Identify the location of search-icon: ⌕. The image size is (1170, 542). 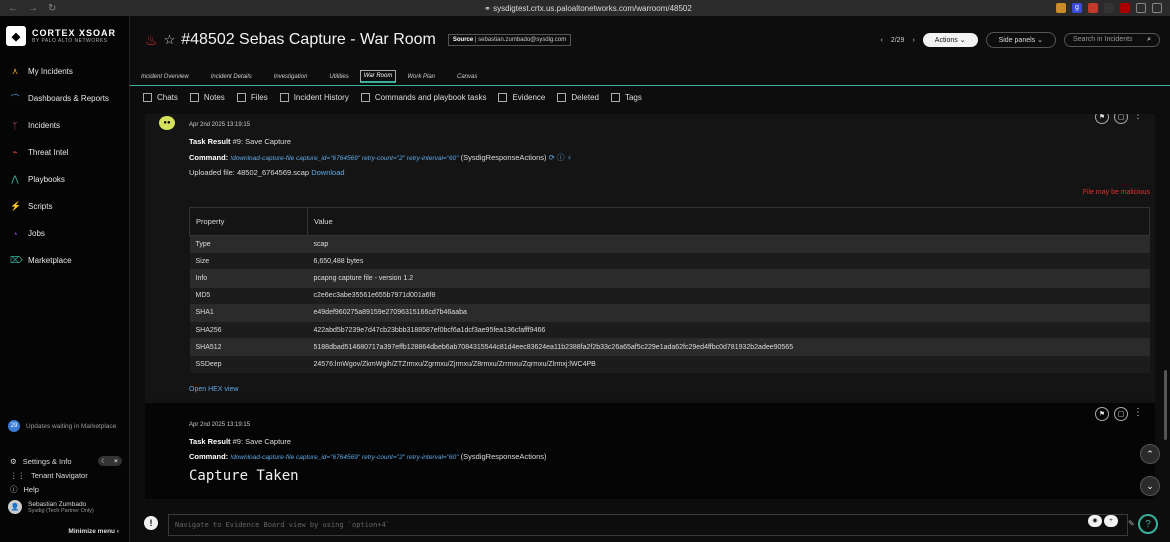
(1149, 39).